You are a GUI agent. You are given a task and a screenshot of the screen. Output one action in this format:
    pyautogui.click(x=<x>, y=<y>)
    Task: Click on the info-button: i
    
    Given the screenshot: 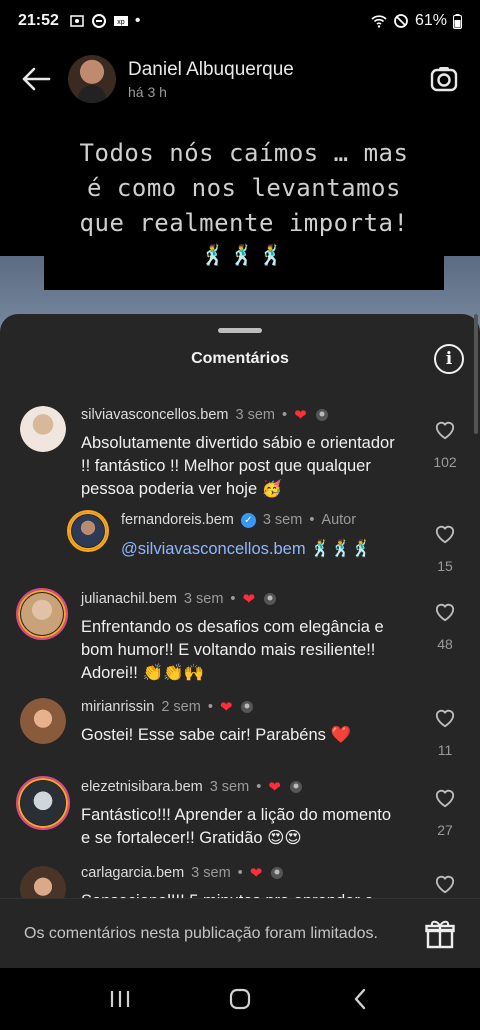 What is the action you would take?
    pyautogui.click(x=449, y=359)
    